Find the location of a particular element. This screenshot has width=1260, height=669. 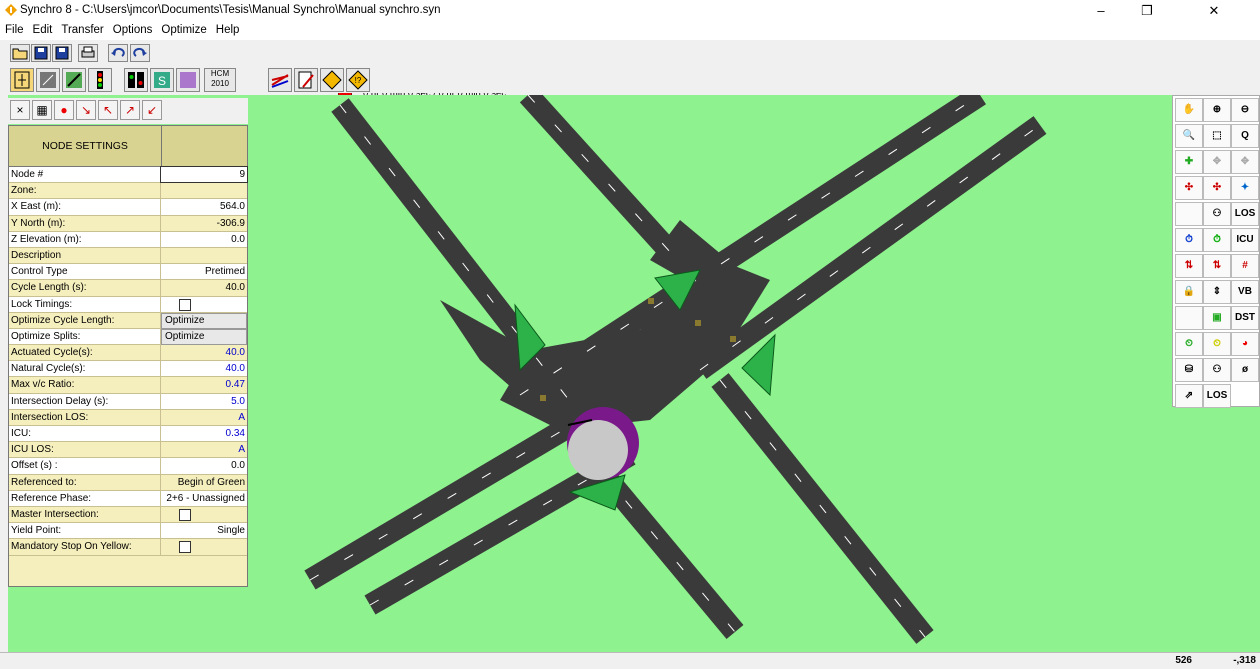

timer-blue-icon: ⏱ is located at coordinates (1189, 240).